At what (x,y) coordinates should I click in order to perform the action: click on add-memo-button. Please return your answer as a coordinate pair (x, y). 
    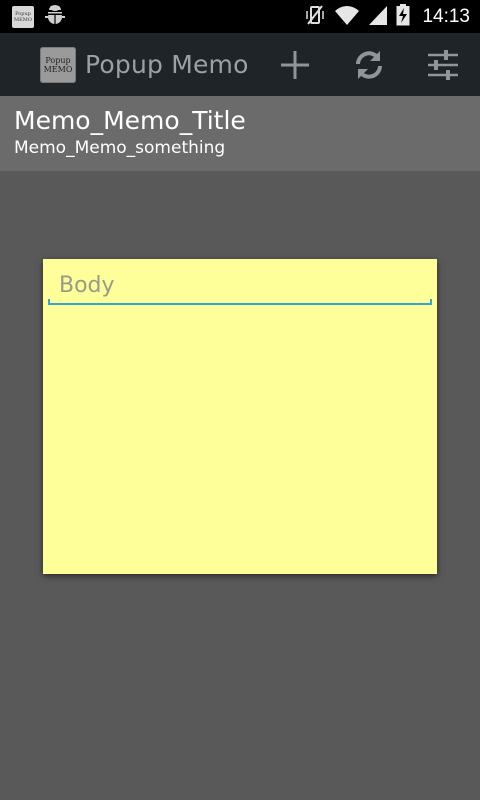
    Looking at the image, I should click on (295, 64).